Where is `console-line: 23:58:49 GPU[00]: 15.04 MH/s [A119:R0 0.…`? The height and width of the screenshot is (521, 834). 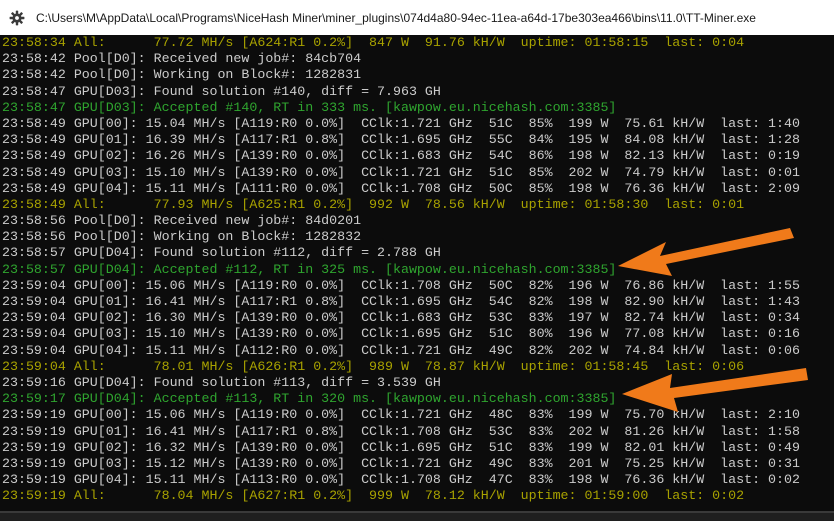
console-line: 23:58:49 GPU[00]: 15.04 MH/s [A119:R0 0.… is located at coordinates (401, 123).